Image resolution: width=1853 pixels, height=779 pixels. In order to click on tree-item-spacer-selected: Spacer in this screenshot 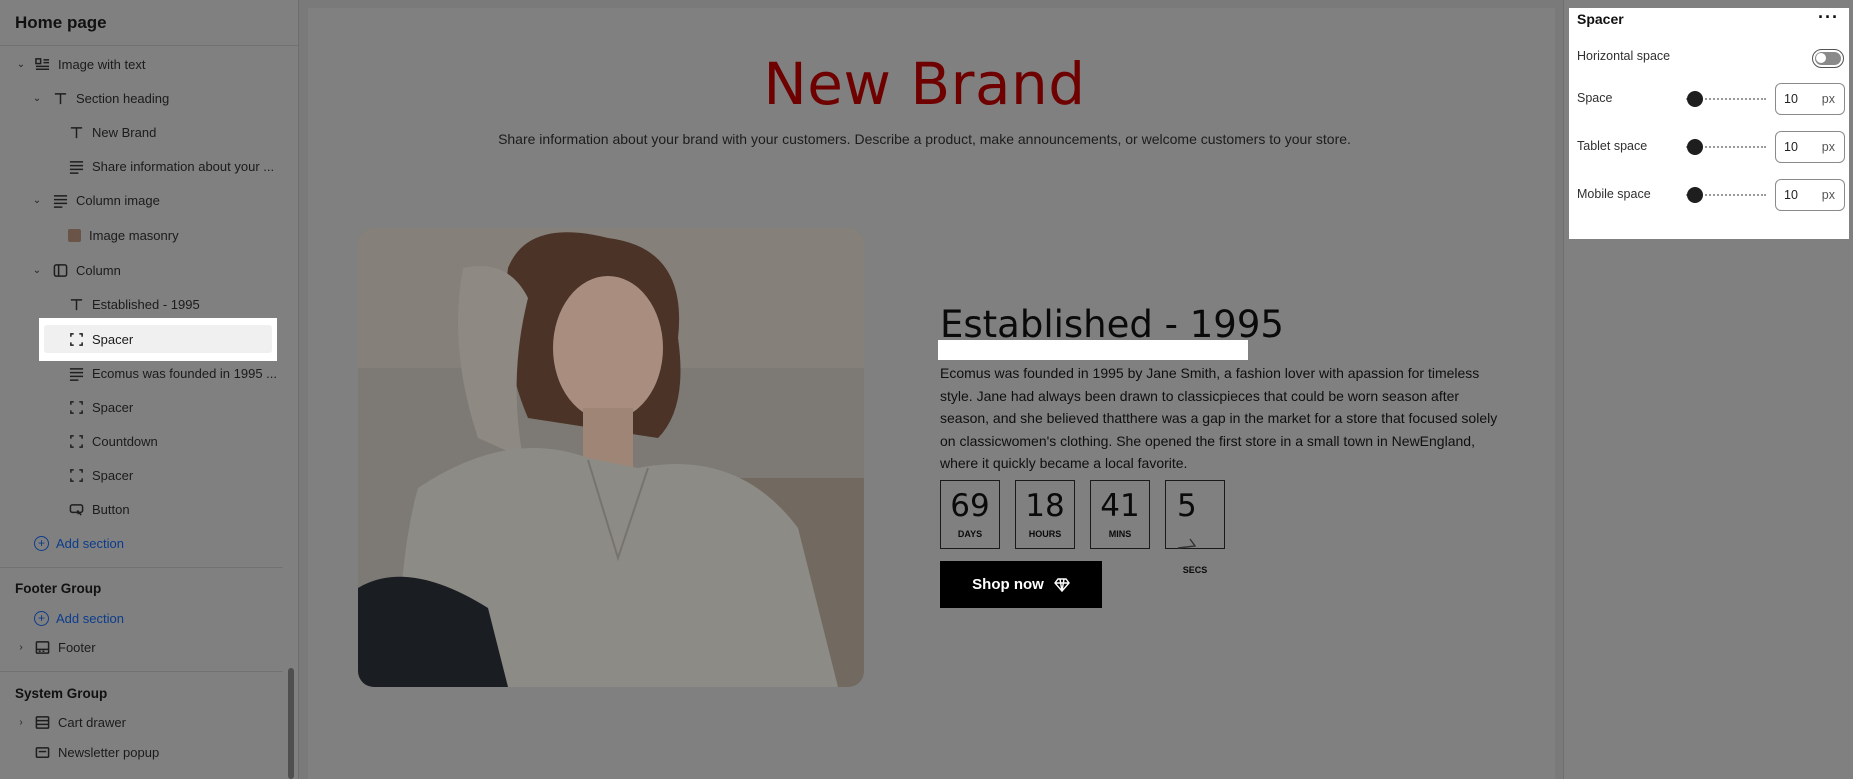, I will do `click(100, 339)`.